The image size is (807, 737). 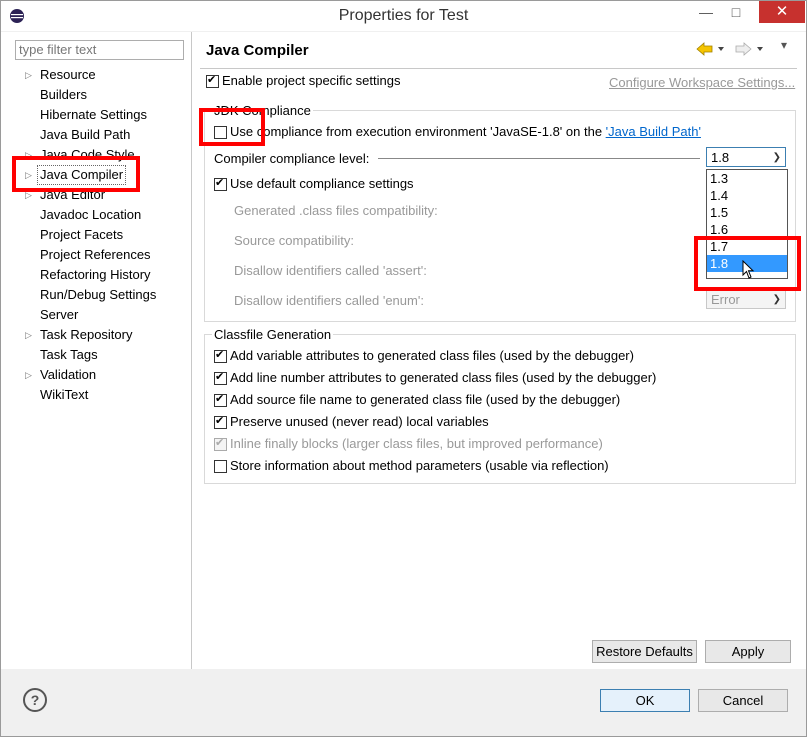 What do you see at coordinates (59, 314) in the screenshot?
I see `sidebar-item-label: Server` at bounding box center [59, 314].